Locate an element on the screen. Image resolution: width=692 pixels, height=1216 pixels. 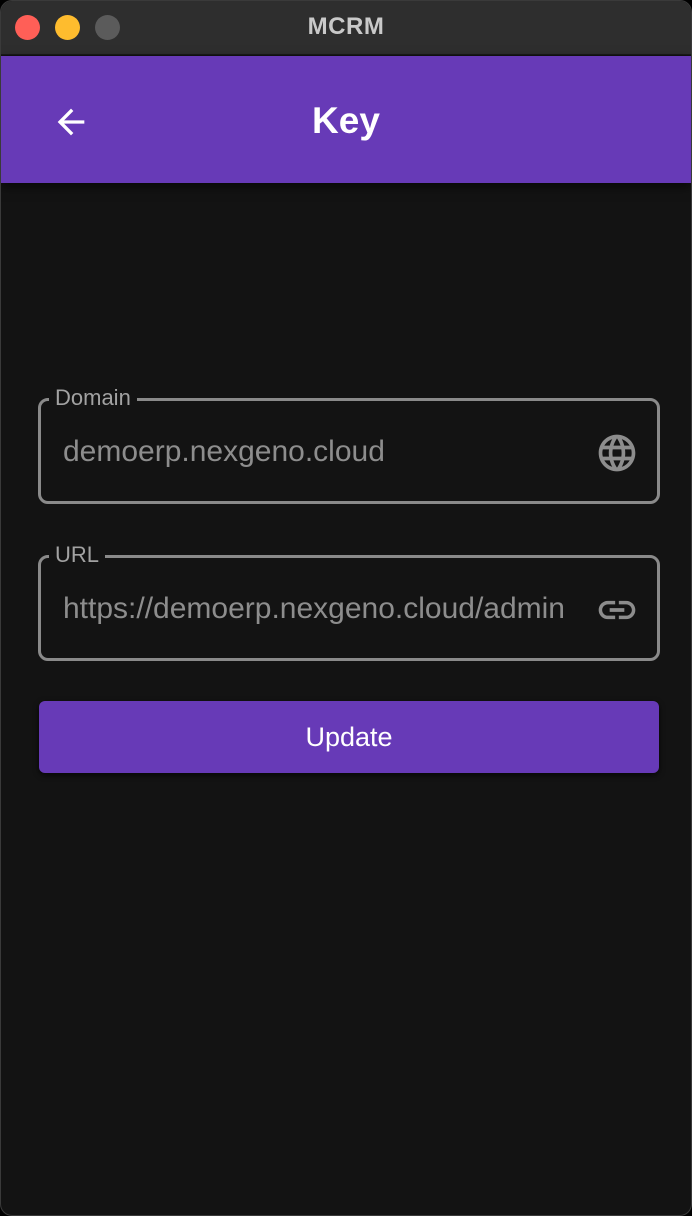
app-bar: Key is located at coordinates (346, 119).